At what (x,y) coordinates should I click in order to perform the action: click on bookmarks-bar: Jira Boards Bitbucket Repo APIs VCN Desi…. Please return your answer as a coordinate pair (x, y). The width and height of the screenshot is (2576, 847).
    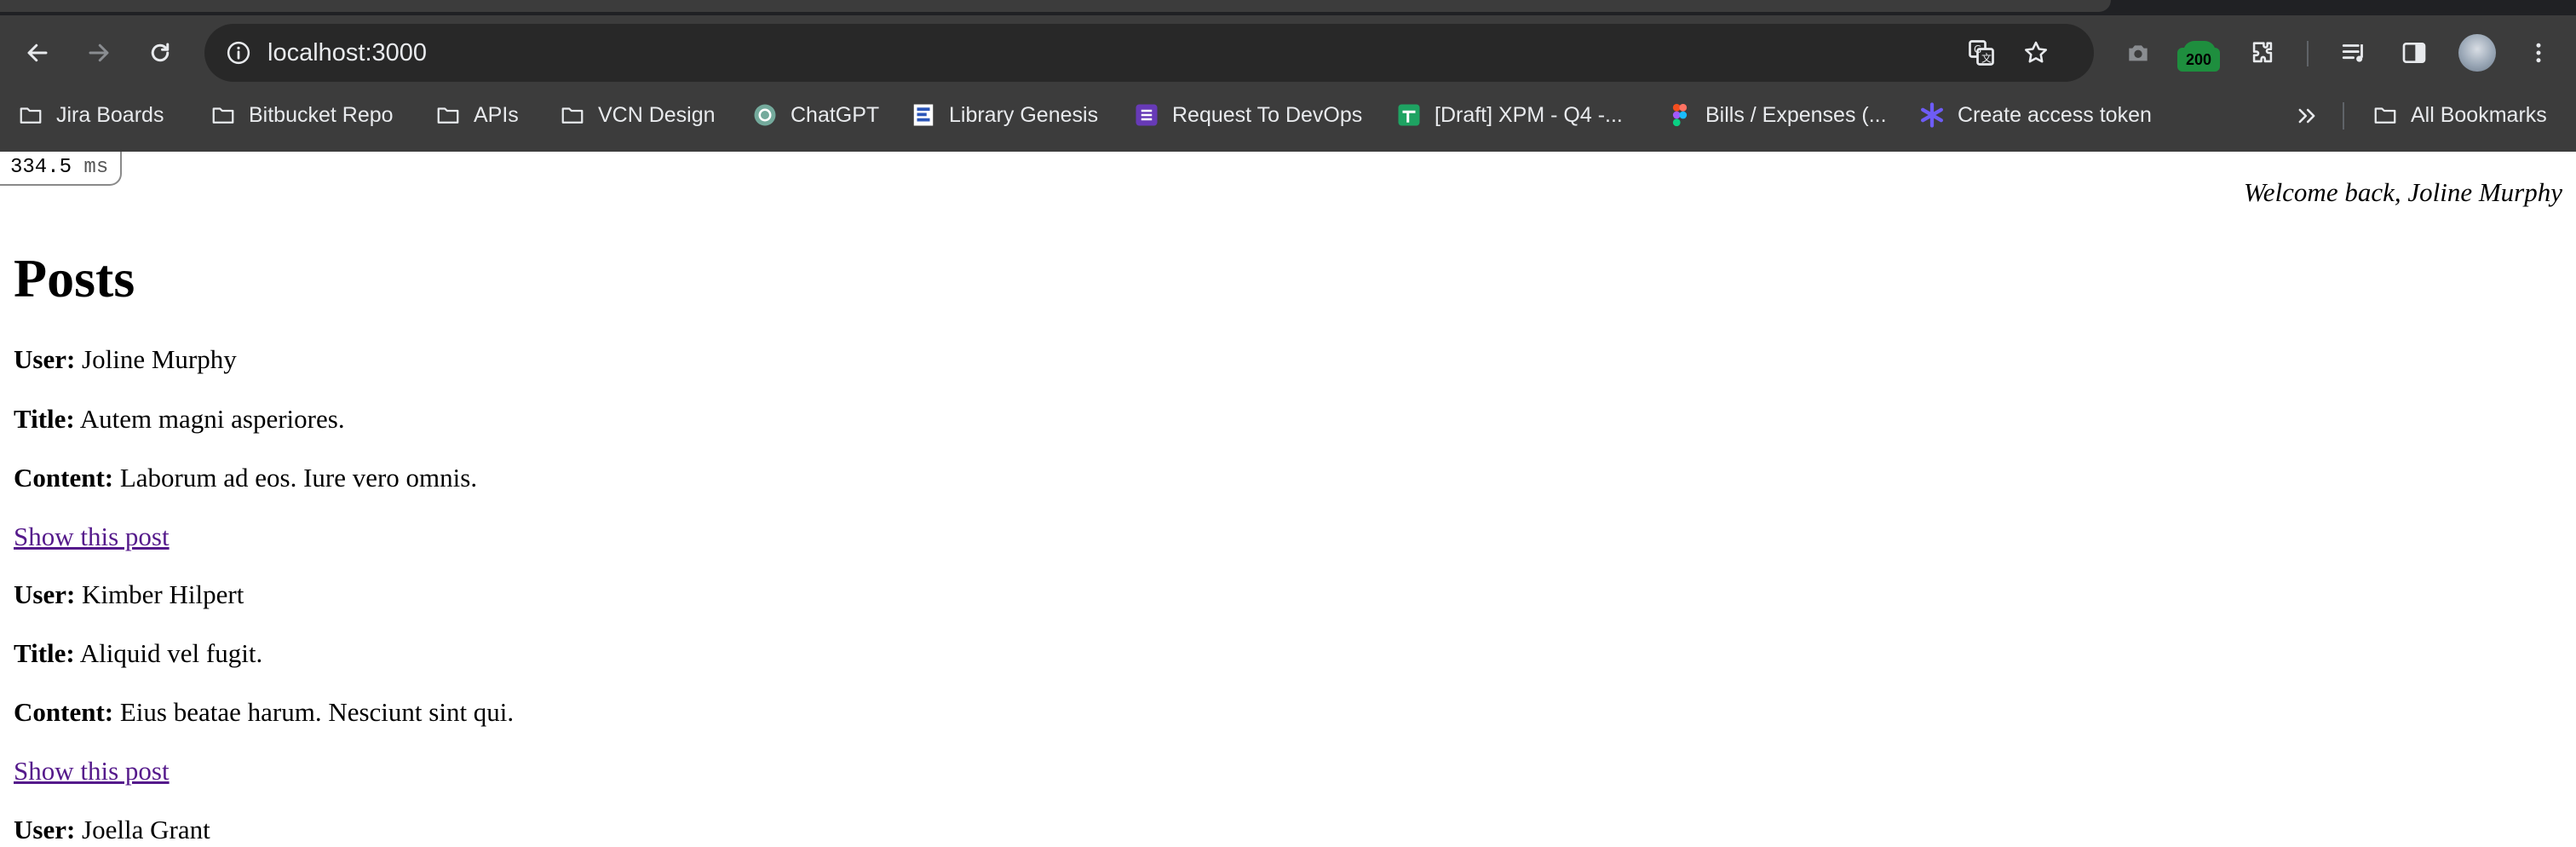
    Looking at the image, I should click on (1288, 121).